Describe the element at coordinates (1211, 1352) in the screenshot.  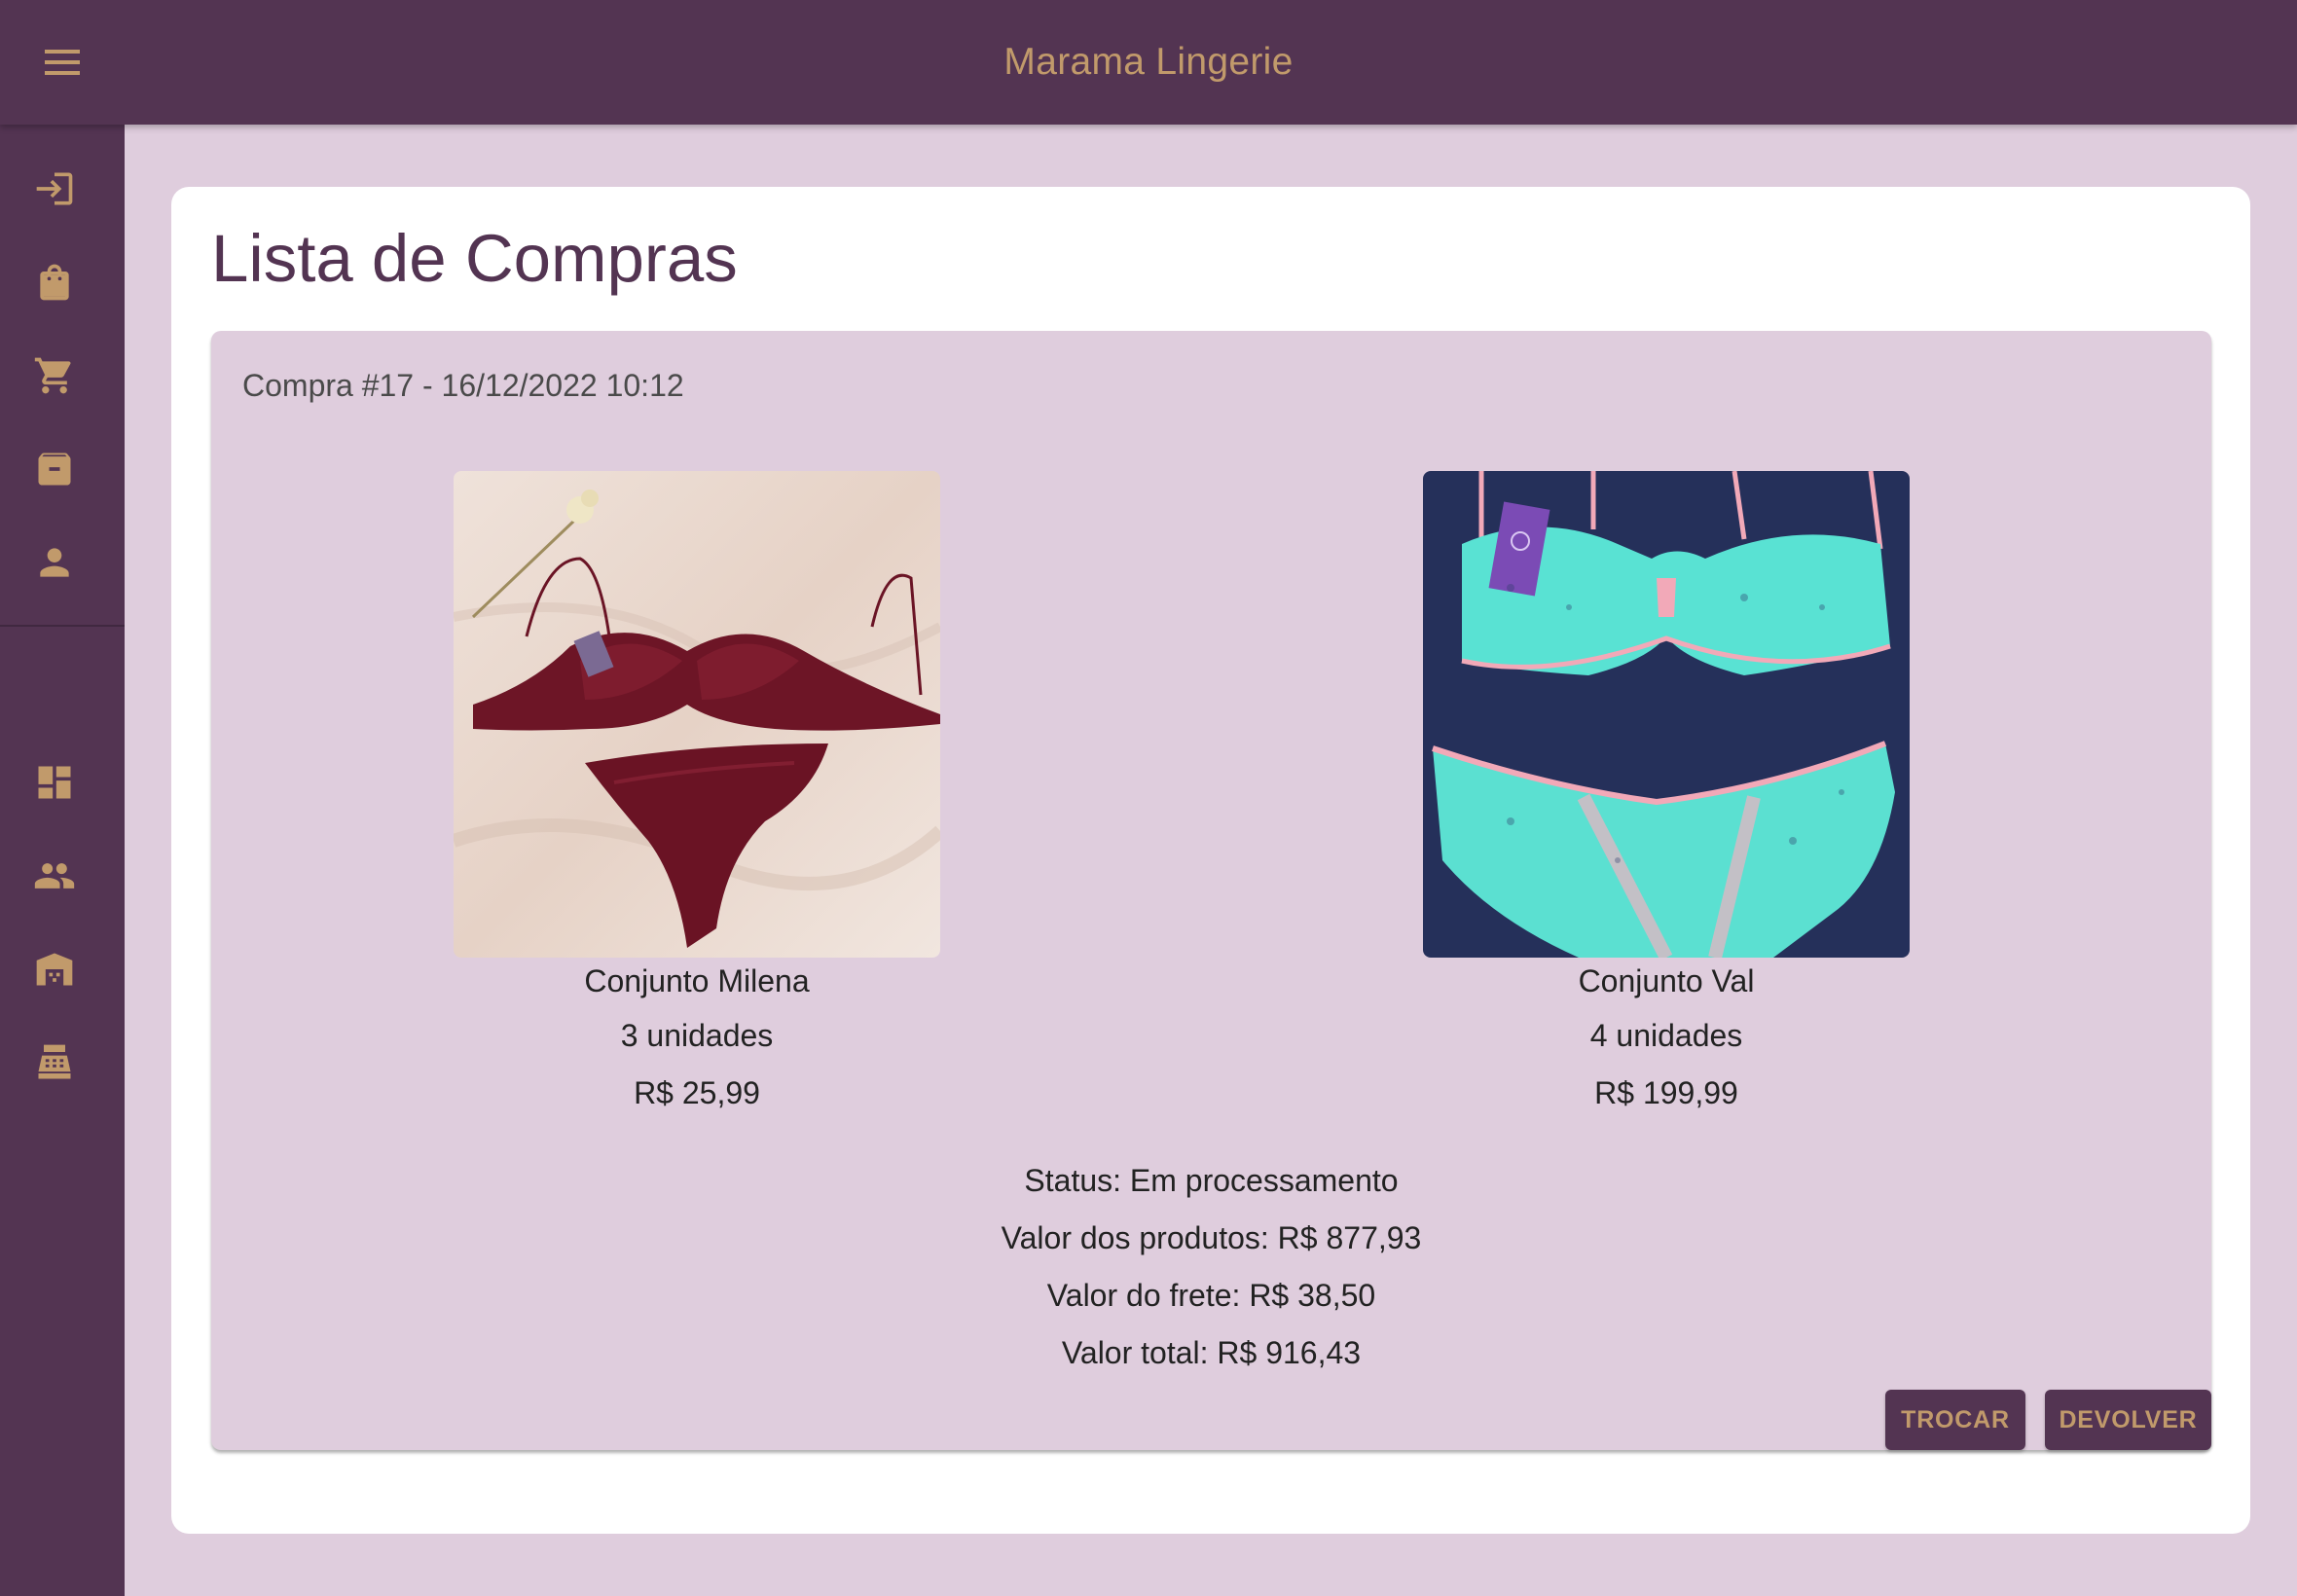
I see `total-value: Valor total: R$ 916,43` at that location.